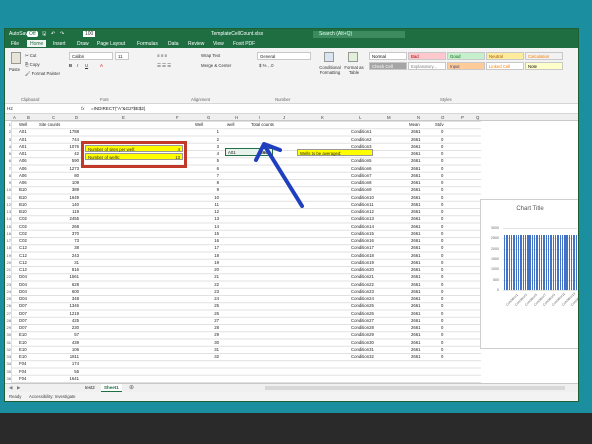 The height and width of the screenshot is (444, 592). What do you see at coordinates (101, 65) in the screenshot?
I see `font-color-icon: A` at bounding box center [101, 65].